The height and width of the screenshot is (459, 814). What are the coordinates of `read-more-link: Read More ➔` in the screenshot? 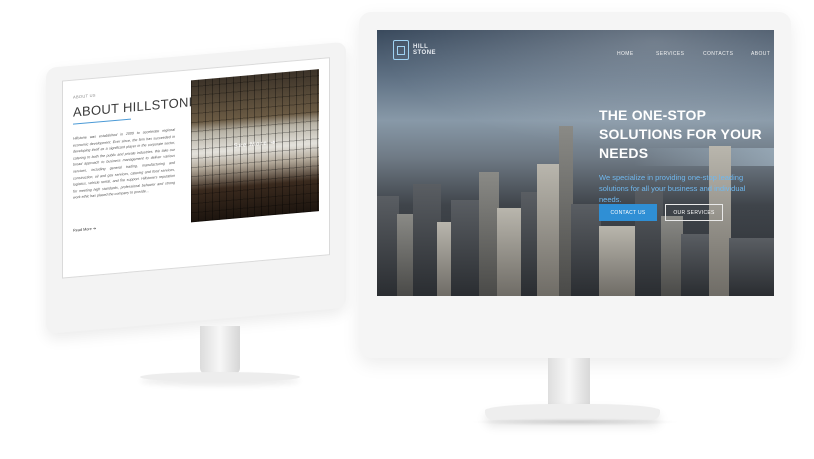 It's located at (84, 229).